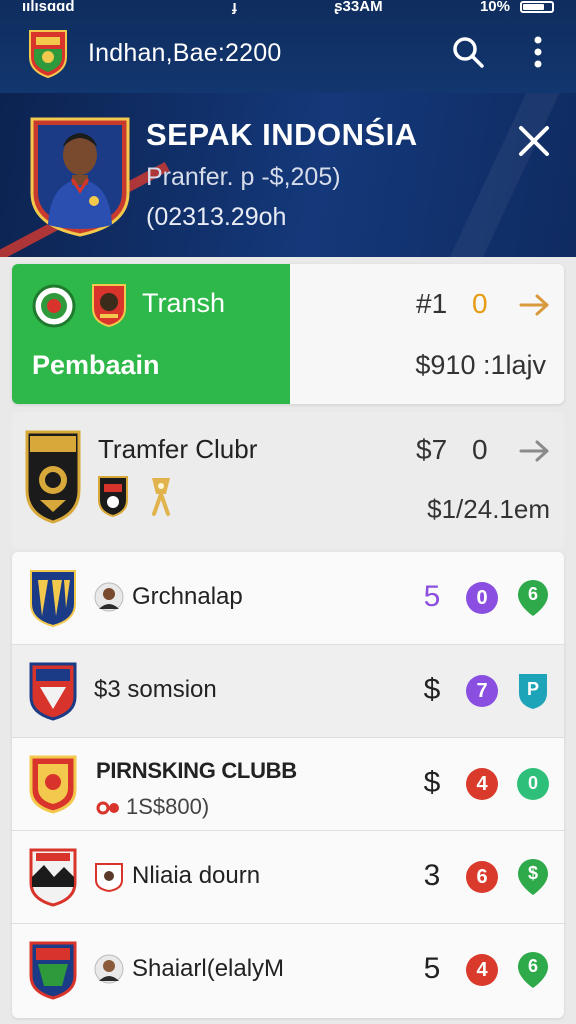 The height and width of the screenshot is (1024, 576). Describe the element at coordinates (96, 365) in the screenshot. I see `transfer-card-label: Pembaain` at that location.